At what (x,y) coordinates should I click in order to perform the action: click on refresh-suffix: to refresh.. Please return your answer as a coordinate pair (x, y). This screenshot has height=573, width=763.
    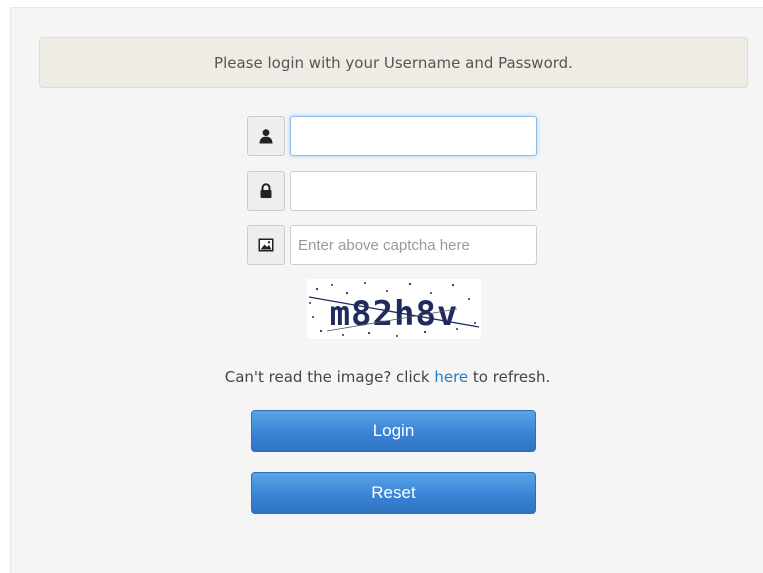
    Looking at the image, I should click on (509, 377).